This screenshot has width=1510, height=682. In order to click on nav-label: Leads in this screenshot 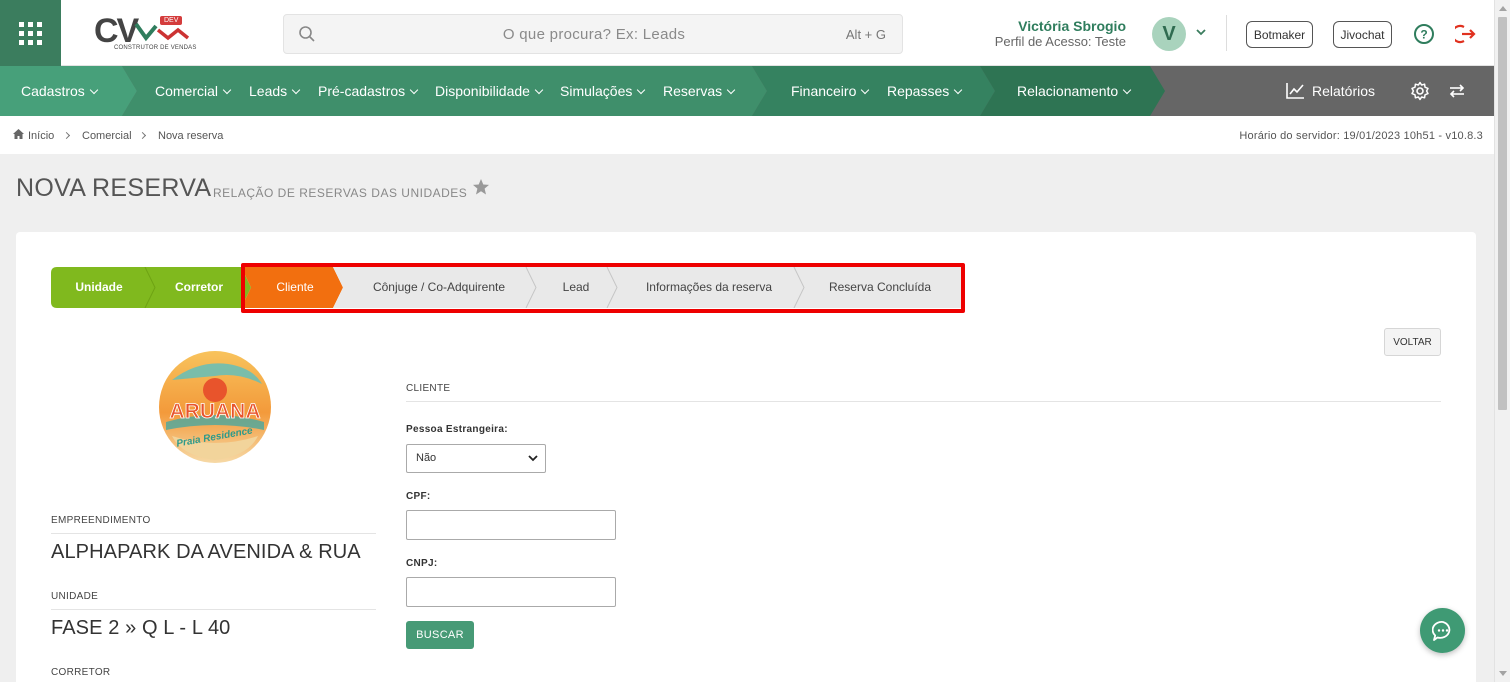, I will do `click(268, 91)`.